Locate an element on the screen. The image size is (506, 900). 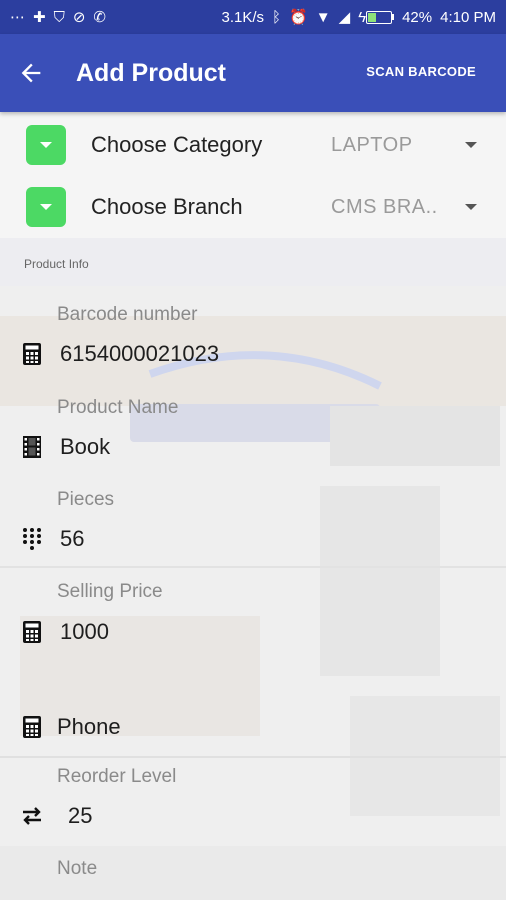
link-icon: ⊘ is located at coordinates (79, 17).